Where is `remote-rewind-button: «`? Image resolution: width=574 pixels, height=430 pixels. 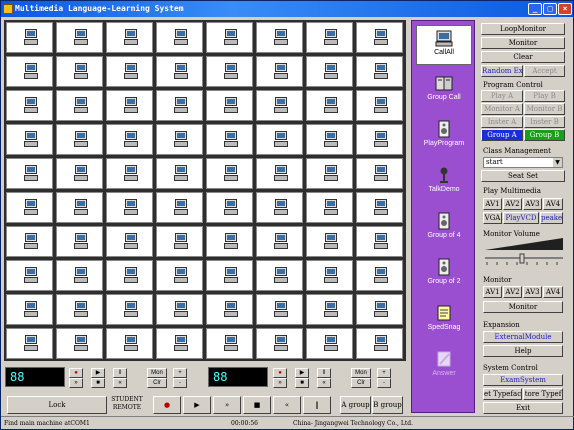
remote-rewind-button: « is located at coordinates (287, 405).